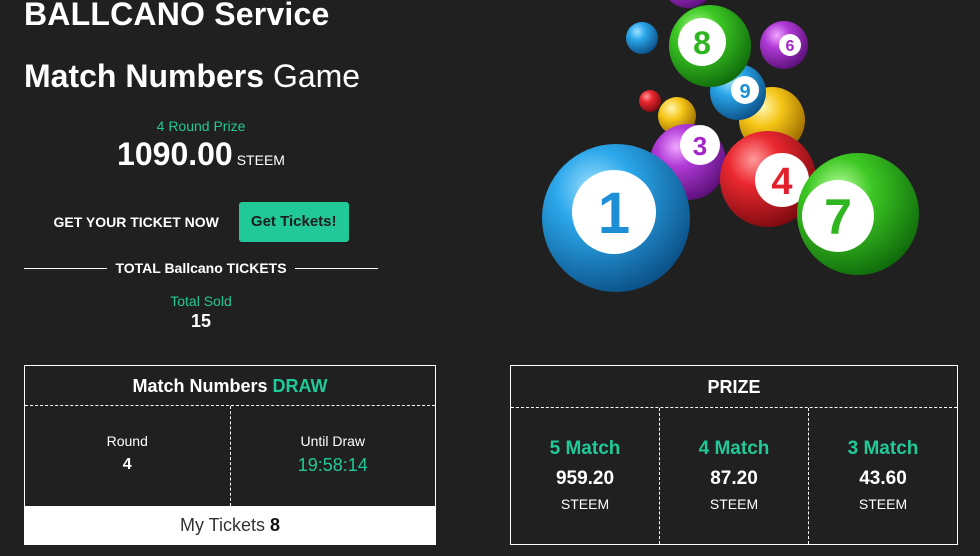 This screenshot has width=980, height=556. Describe the element at coordinates (316, 76) in the screenshot. I see `game-title-light: Game` at that location.